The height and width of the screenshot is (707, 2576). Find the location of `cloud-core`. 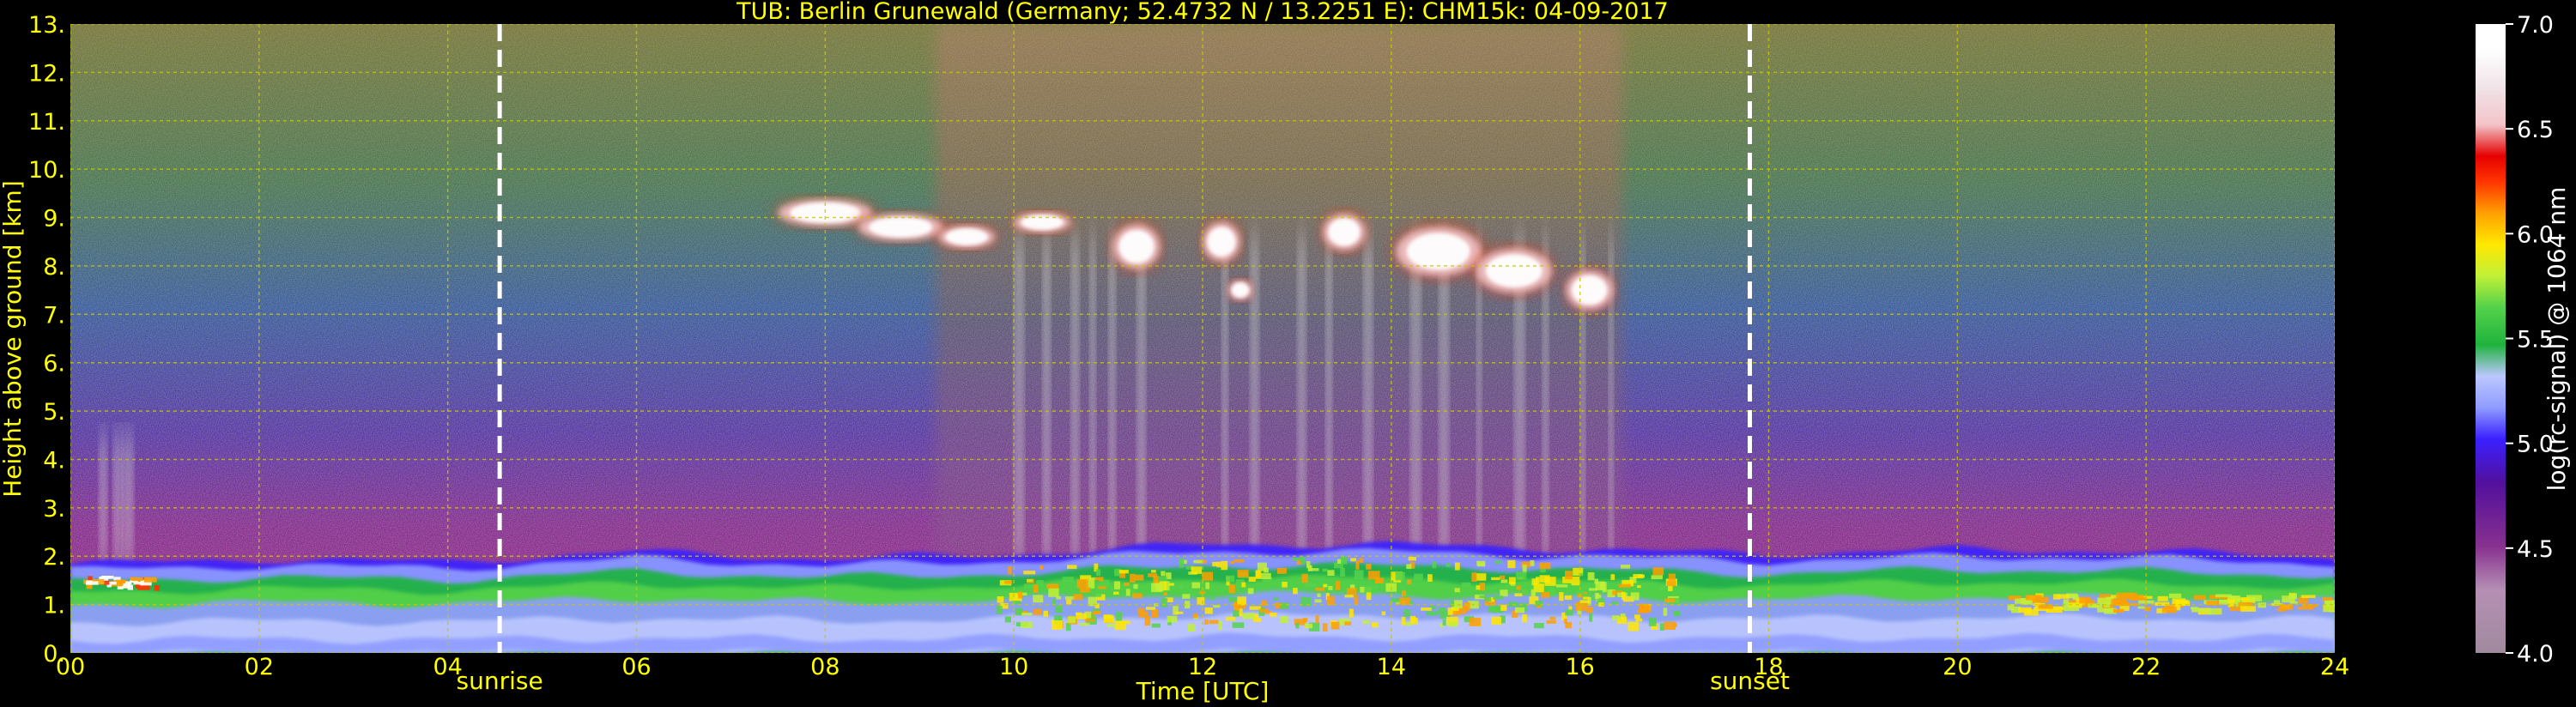

cloud-core is located at coordinates (966, 237).